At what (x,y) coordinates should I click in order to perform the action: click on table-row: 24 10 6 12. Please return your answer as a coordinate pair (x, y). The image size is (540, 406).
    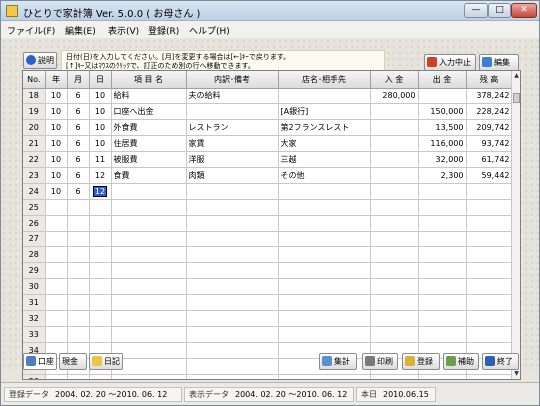
    Looking at the image, I should click on (268, 191).